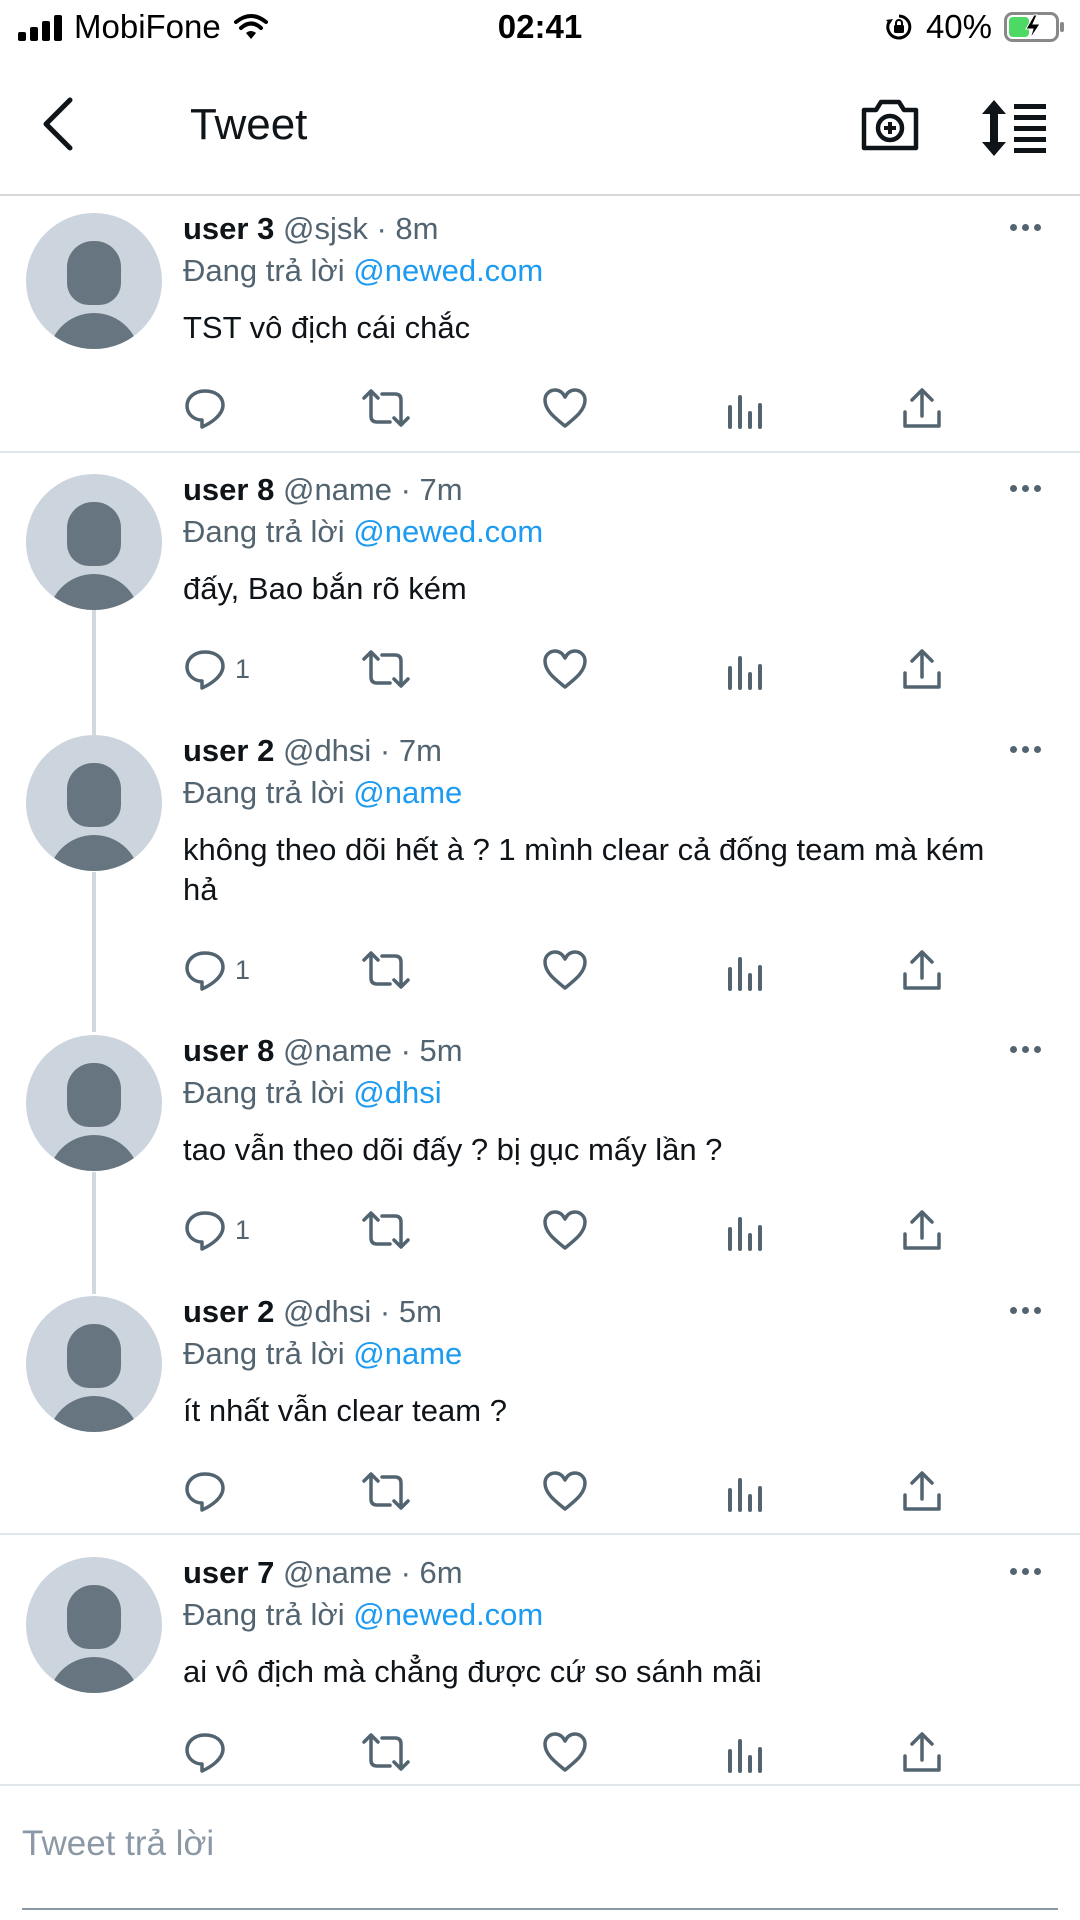  I want to click on camera-button, so click(892, 128).